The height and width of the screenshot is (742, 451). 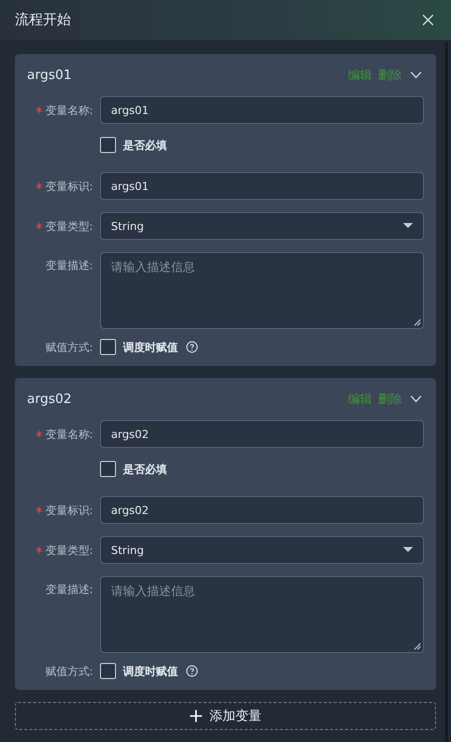 I want to click on dialog-title: 流程开始, so click(x=43, y=20).